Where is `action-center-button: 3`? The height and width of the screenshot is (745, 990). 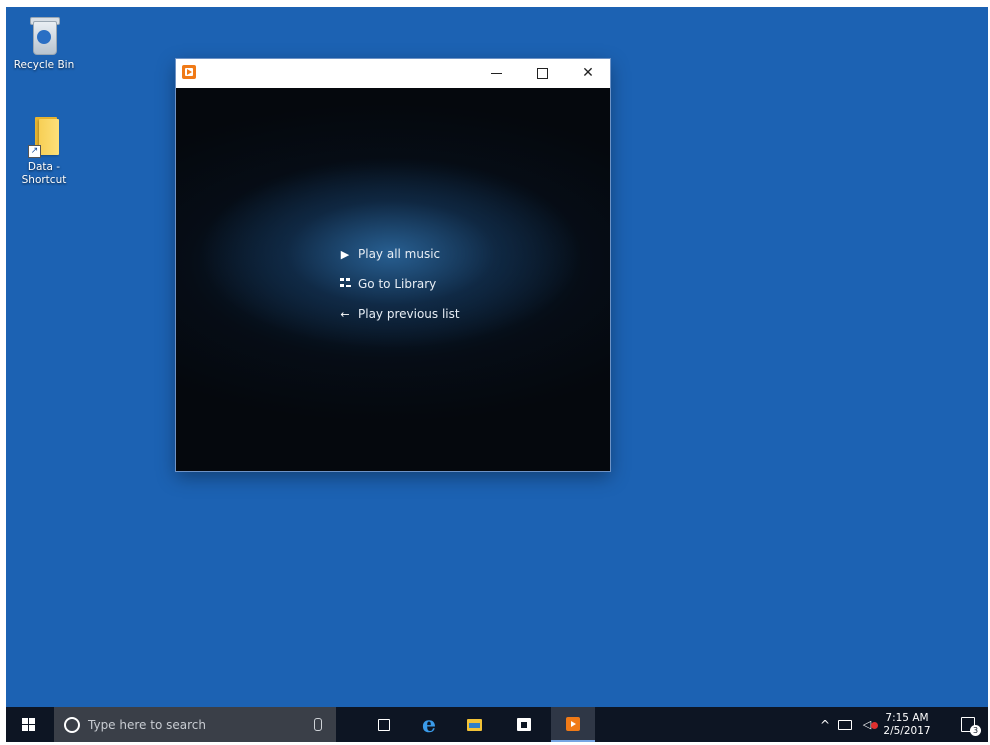
action-center-button: 3 is located at coordinates (968, 724).